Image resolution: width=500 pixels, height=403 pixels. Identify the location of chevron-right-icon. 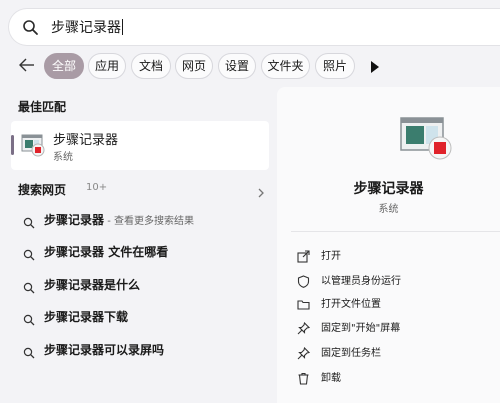
(261, 192).